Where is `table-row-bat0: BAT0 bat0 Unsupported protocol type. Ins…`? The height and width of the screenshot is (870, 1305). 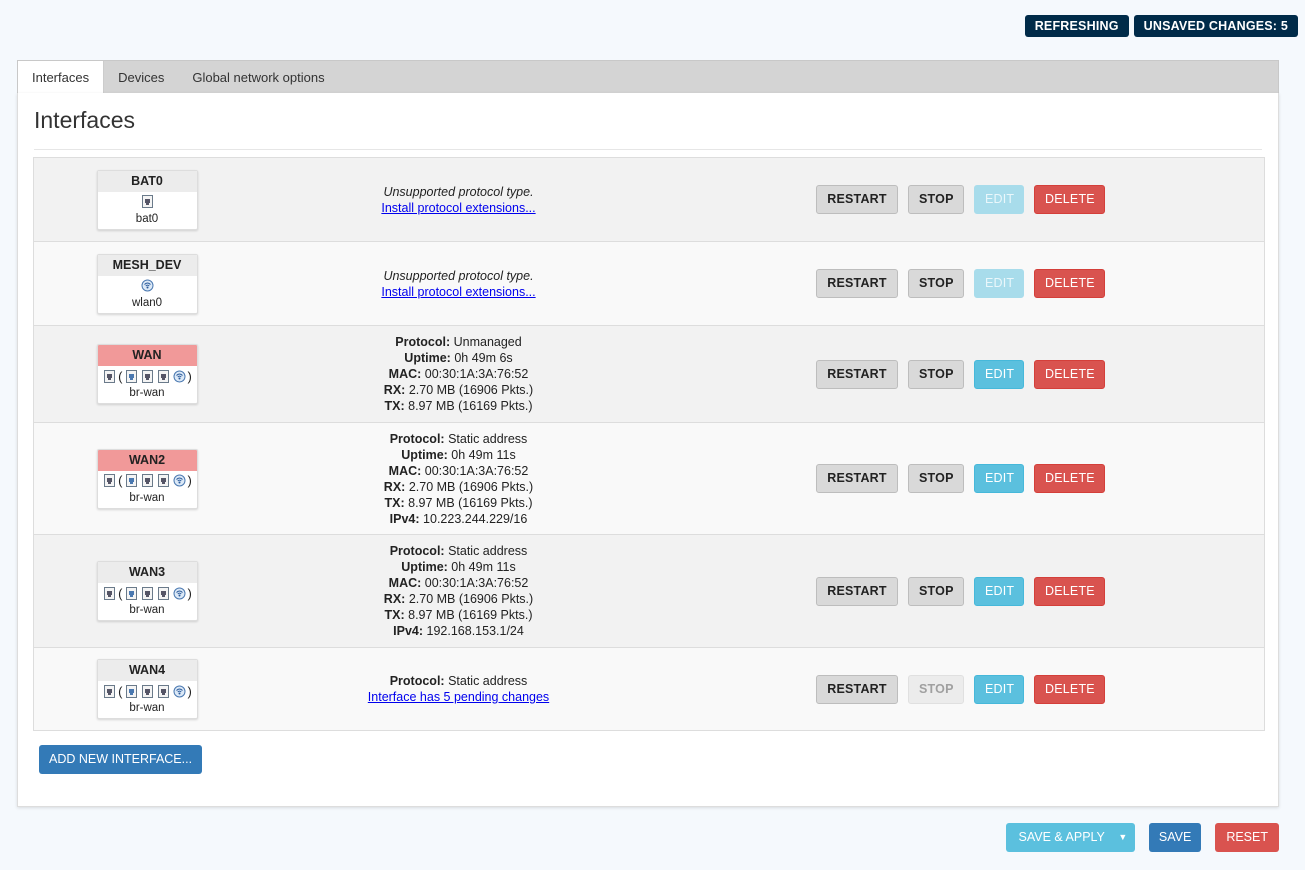
table-row-bat0: BAT0 bat0 Unsupported protocol type. Ins… is located at coordinates (649, 199).